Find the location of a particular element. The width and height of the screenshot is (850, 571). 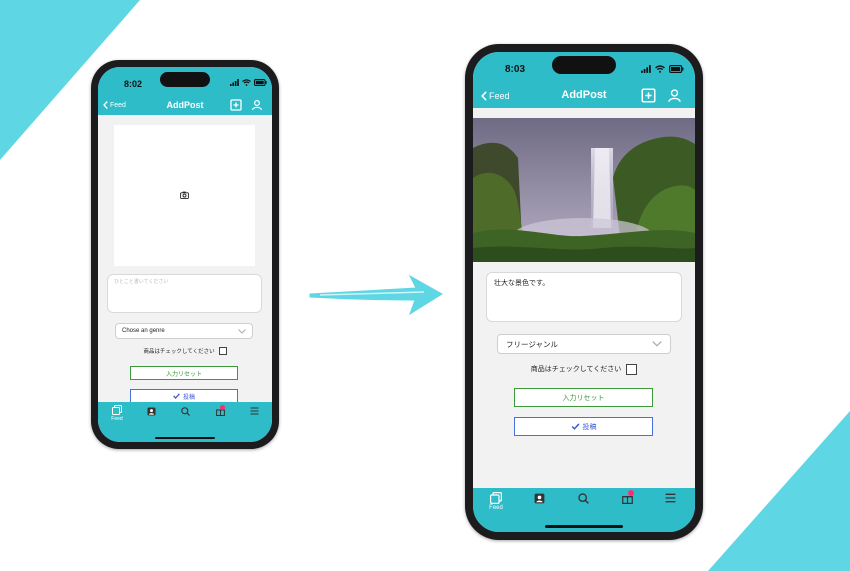

status-bar: 8:02 is located at coordinates (185, 82).